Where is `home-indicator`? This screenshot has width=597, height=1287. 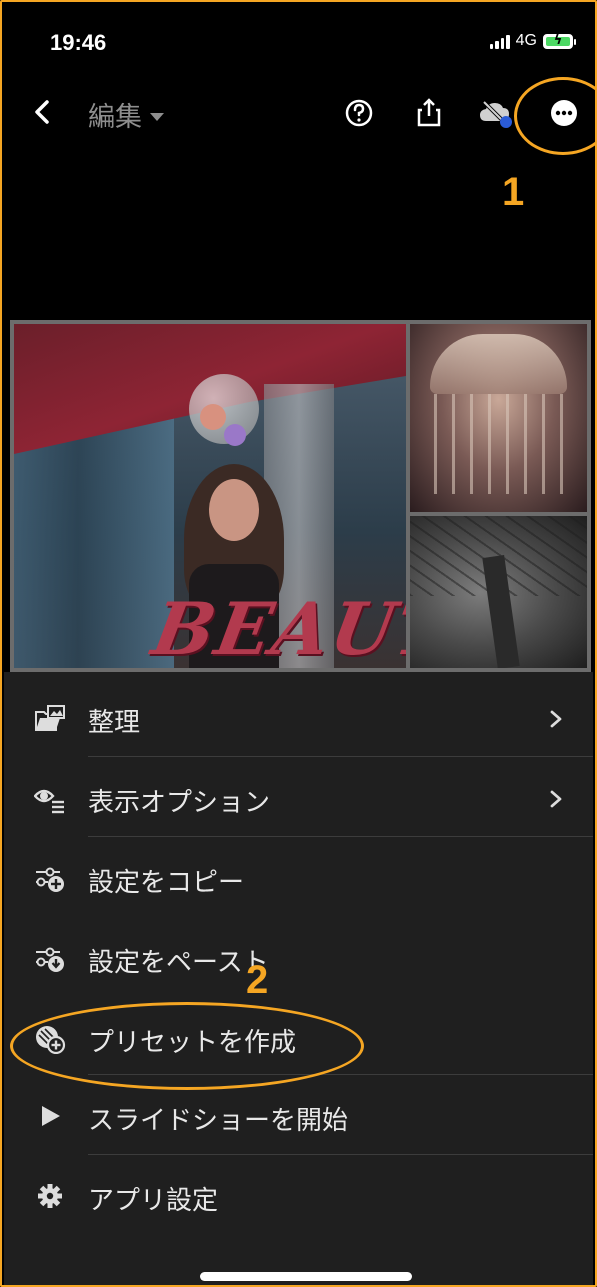
home-indicator is located at coordinates (306, 1276).